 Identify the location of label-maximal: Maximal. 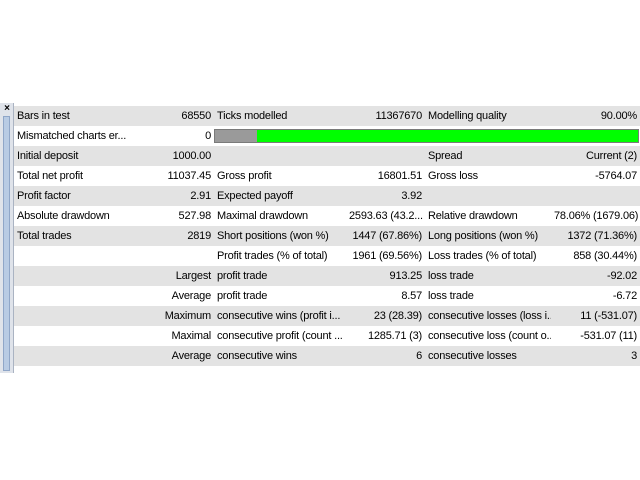
(186, 336).